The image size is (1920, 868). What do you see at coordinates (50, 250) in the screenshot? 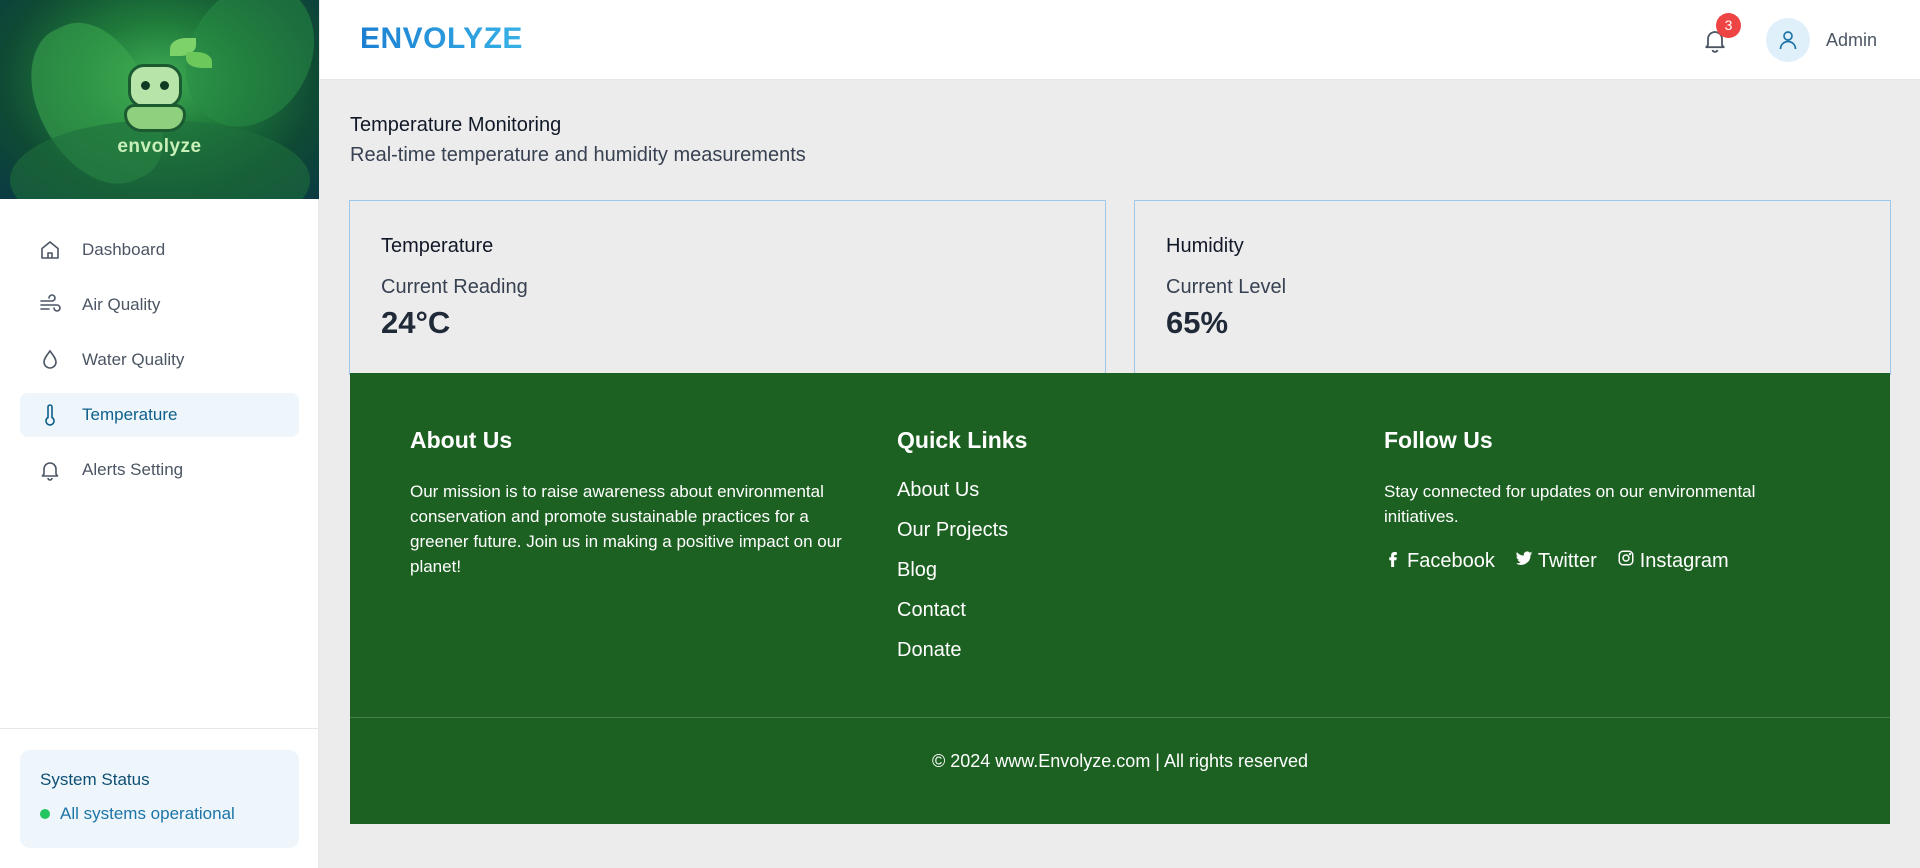
I see `home-icon` at bounding box center [50, 250].